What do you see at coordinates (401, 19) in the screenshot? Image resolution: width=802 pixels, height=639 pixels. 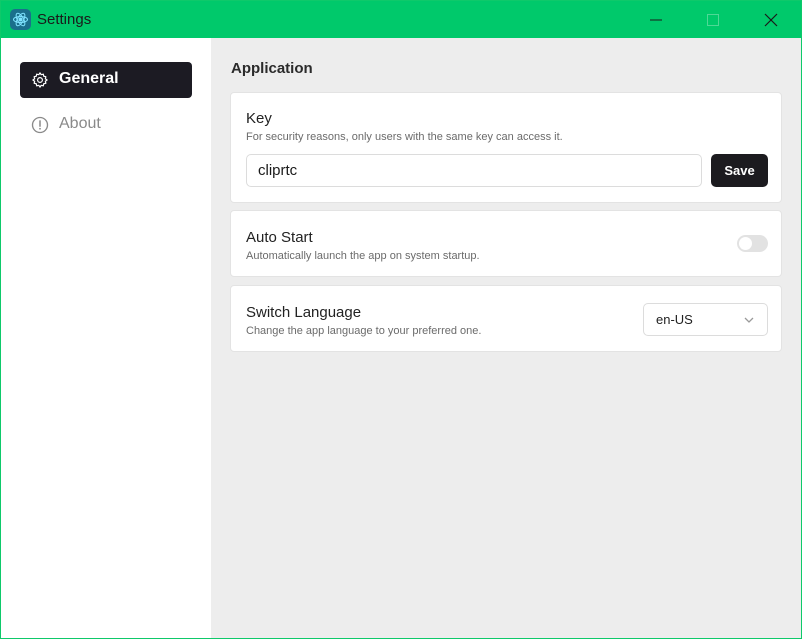 I see `title-bar: Settings` at bounding box center [401, 19].